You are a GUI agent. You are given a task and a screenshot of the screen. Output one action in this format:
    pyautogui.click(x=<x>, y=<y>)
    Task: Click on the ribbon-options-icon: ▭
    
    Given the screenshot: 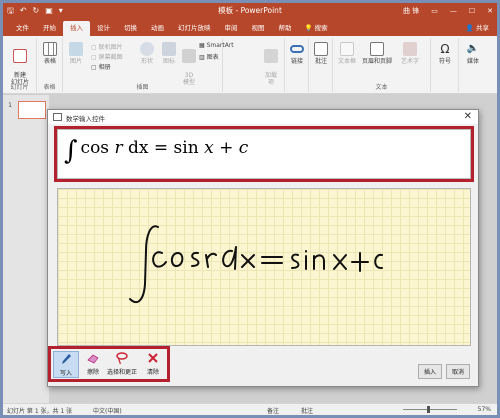 What is the action you would take?
    pyautogui.click(x=434, y=11)
    